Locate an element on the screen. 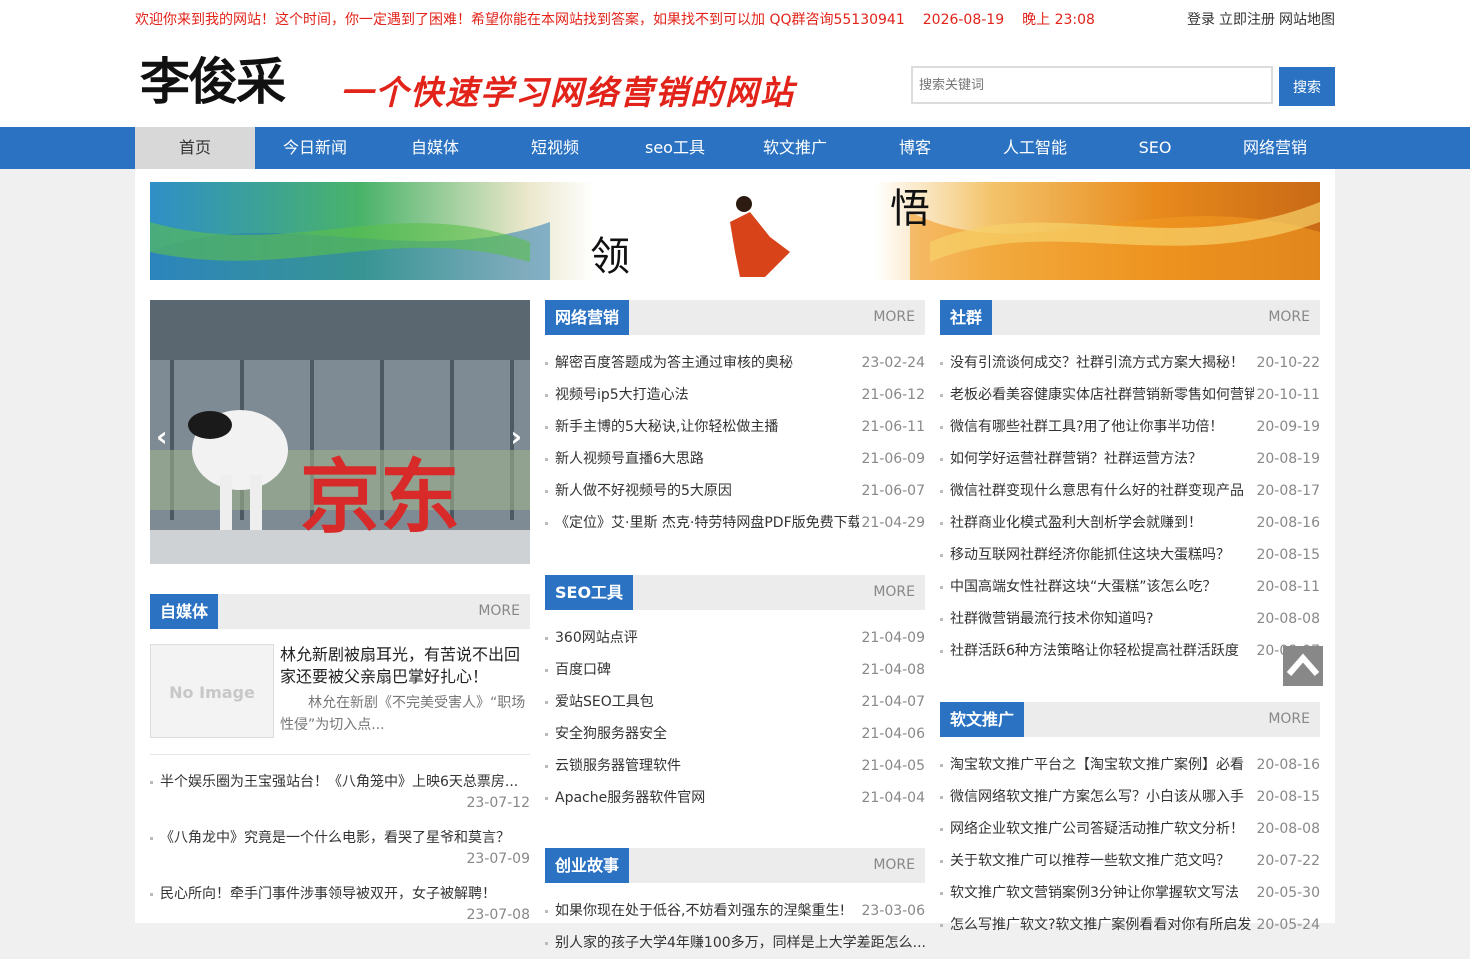  nav-item-ai: 人工智能 is located at coordinates (1035, 148).